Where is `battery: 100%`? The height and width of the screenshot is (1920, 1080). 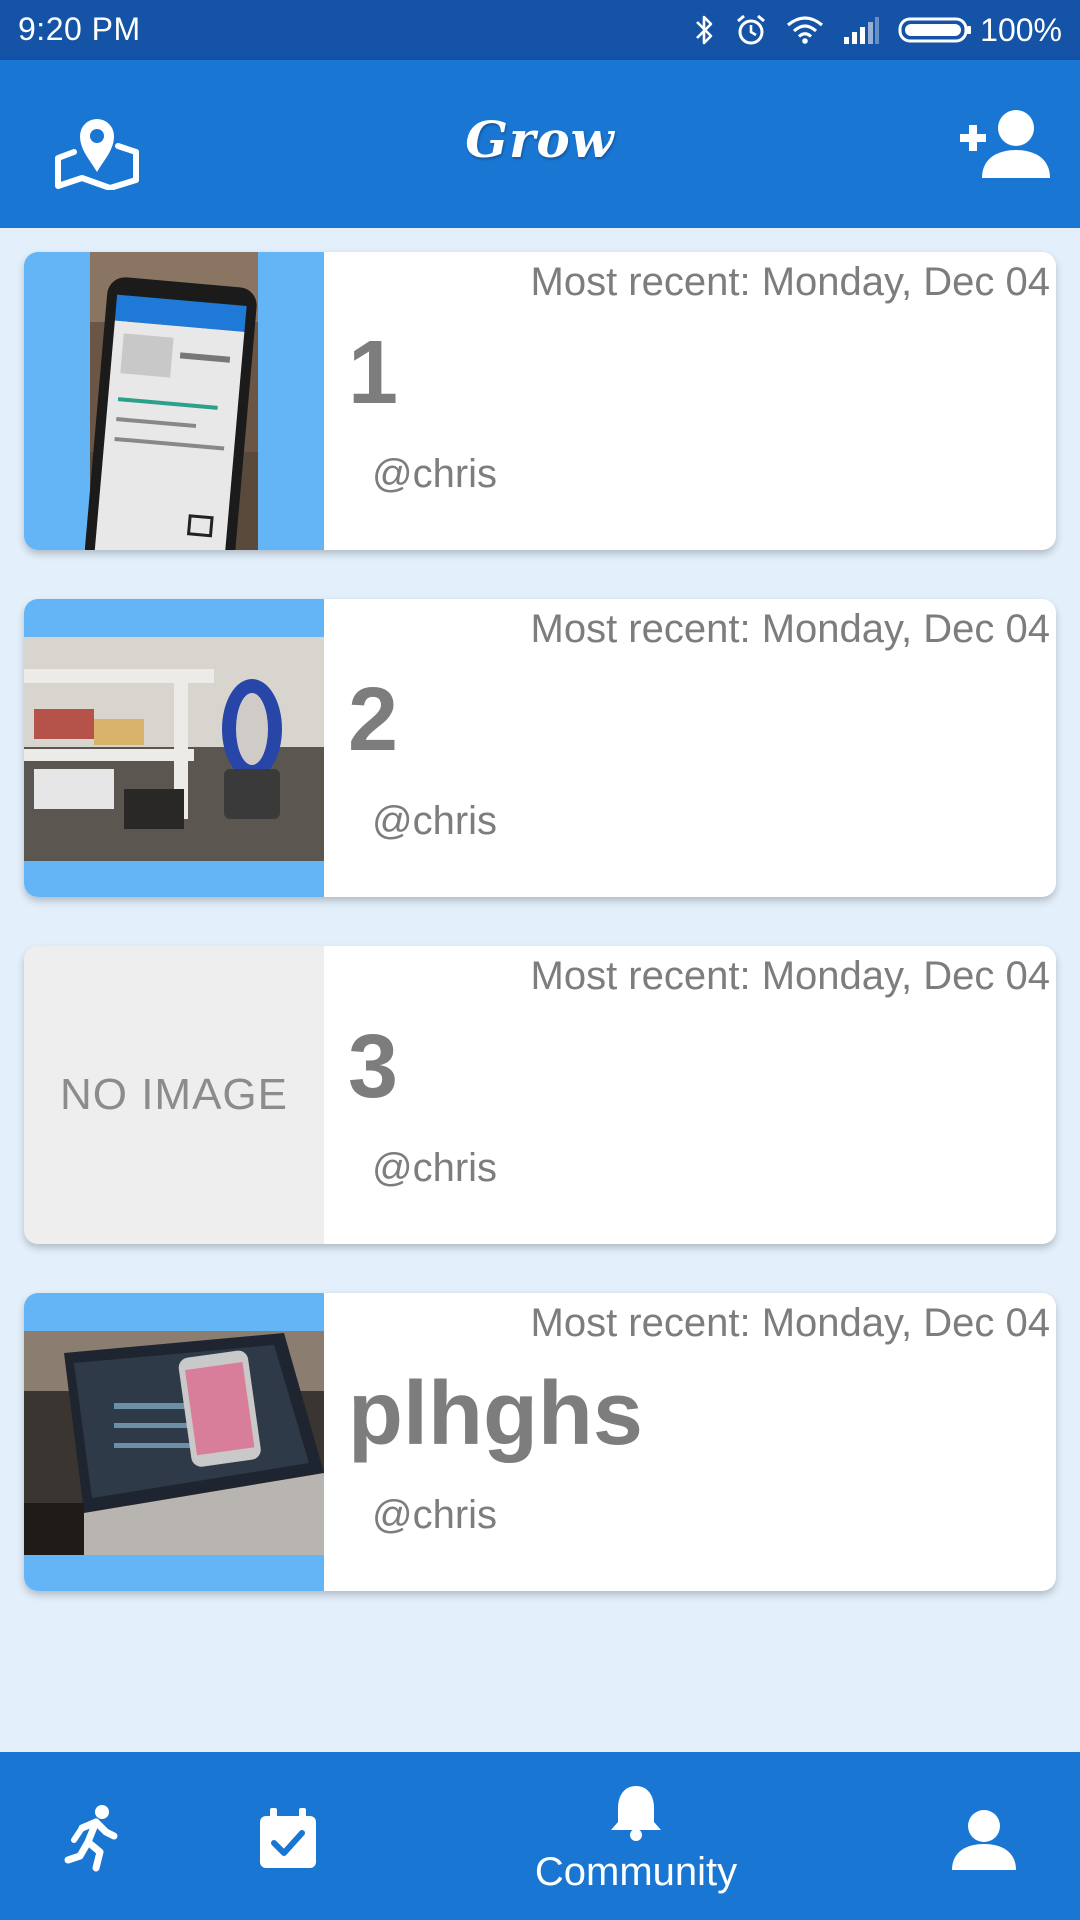
battery: 100% is located at coordinates (980, 30).